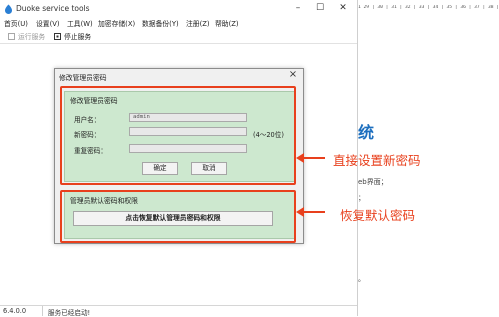 This screenshot has height=317, width=499. Describe the element at coordinates (160, 23) in the screenshot. I see `menu-data-backup: 数据备份(Y)` at that location.